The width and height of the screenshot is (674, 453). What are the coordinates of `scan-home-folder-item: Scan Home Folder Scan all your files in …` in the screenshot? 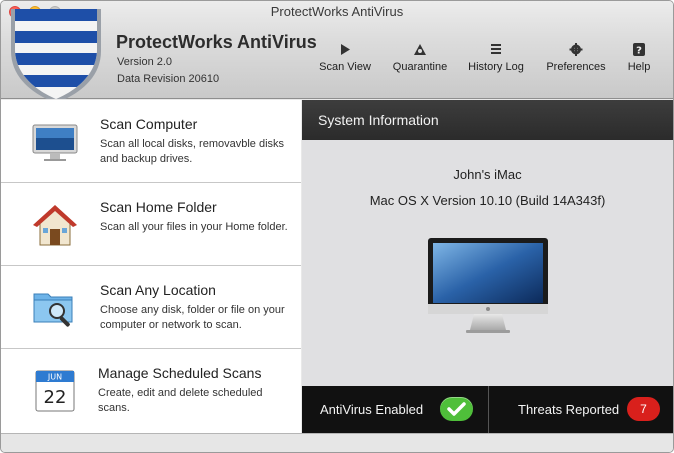 It's located at (151, 224).